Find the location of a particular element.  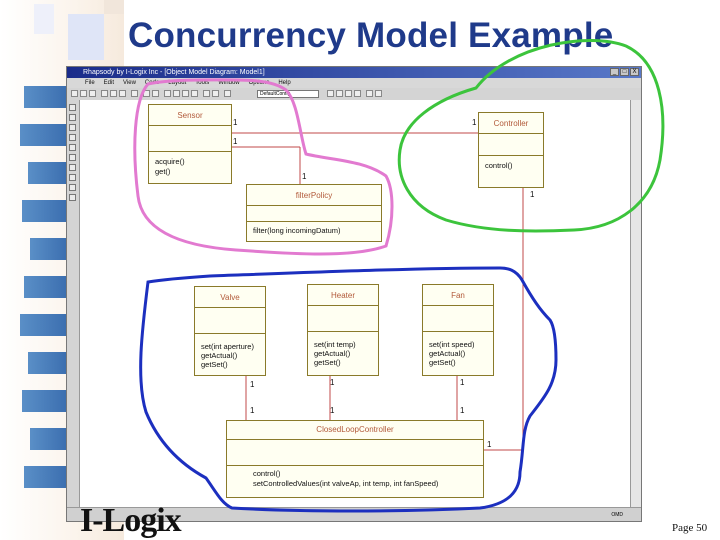

pink-scribble is located at coordinates (263, 167).